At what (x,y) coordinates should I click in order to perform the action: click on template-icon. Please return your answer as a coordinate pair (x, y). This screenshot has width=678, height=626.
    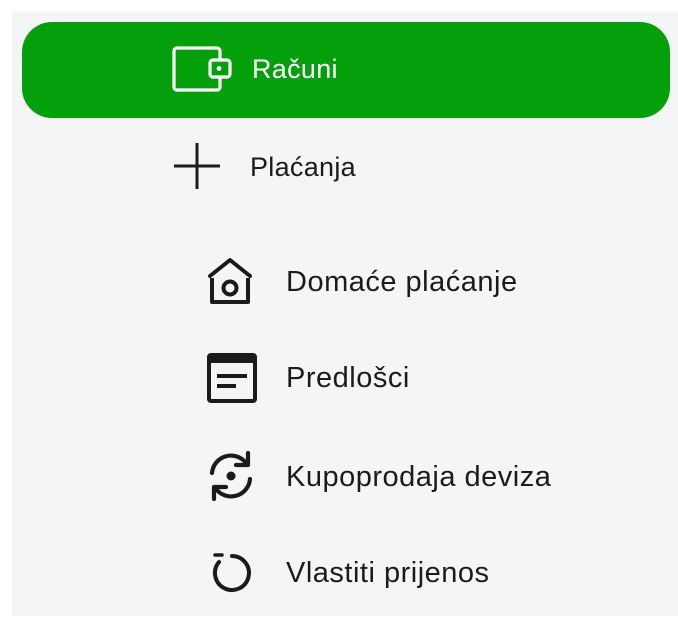
    Looking at the image, I should click on (232, 378).